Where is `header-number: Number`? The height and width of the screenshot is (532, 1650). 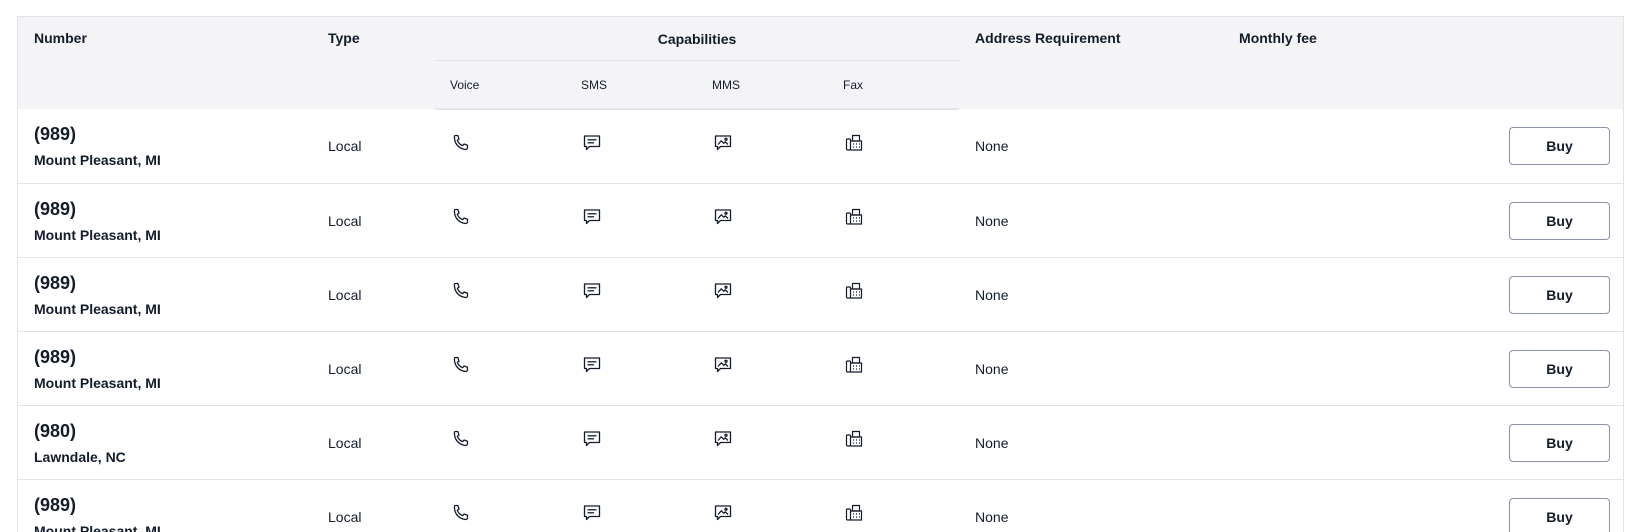
header-number: Number is located at coordinates (173, 63).